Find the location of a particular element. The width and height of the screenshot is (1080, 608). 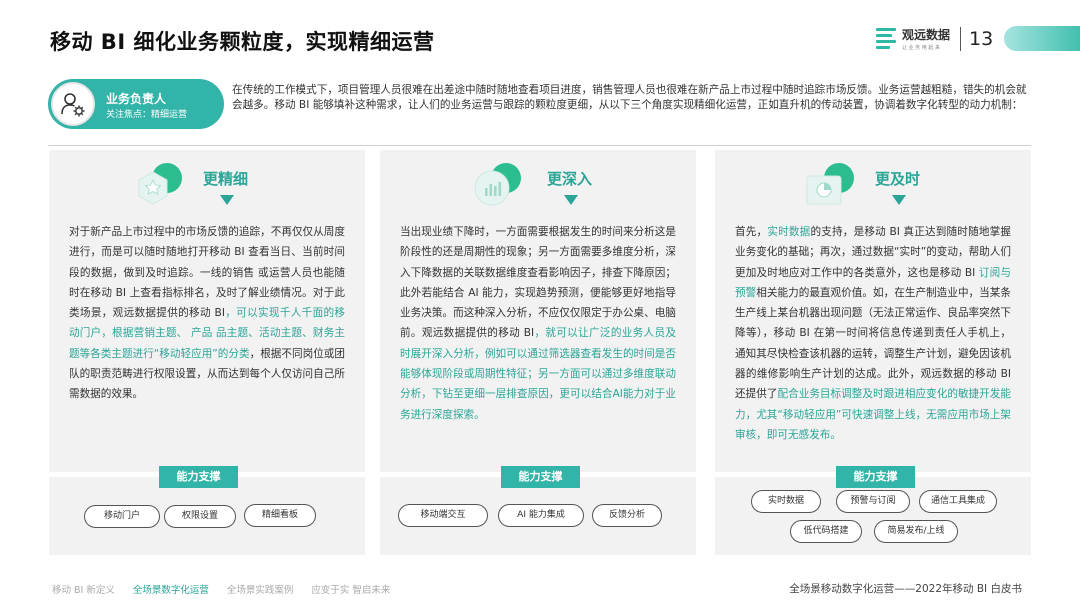

brand-tagline: 让 业 务 用 起 来 is located at coordinates (921, 48).